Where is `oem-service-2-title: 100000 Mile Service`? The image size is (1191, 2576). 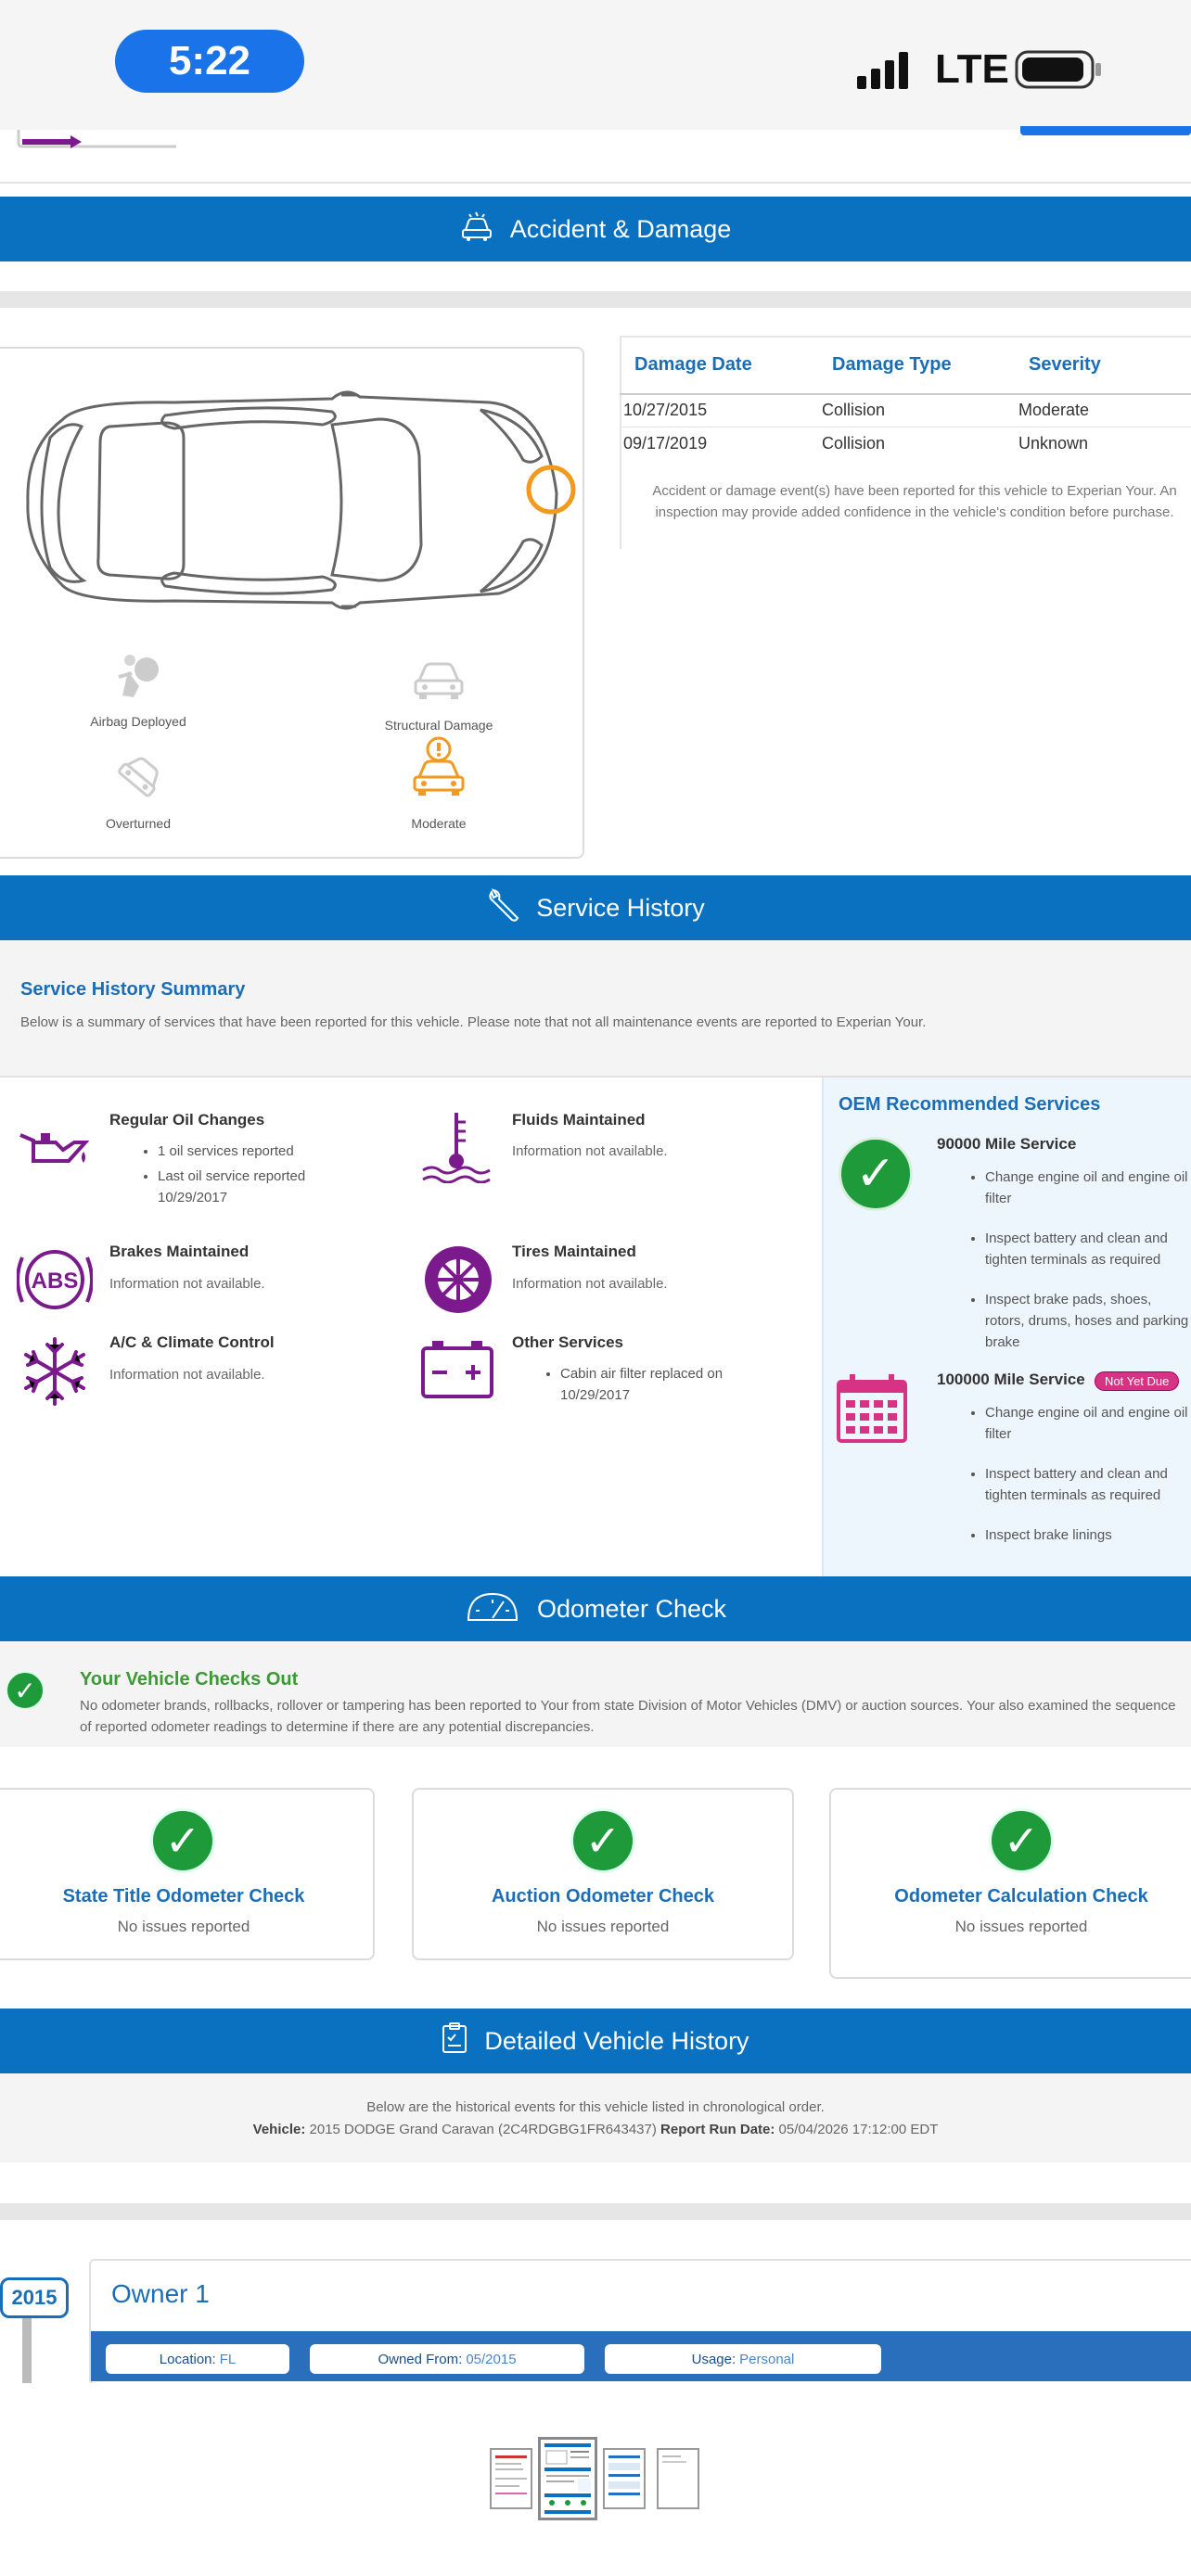 oem-service-2-title: 100000 Mile Service is located at coordinates (1011, 1379).